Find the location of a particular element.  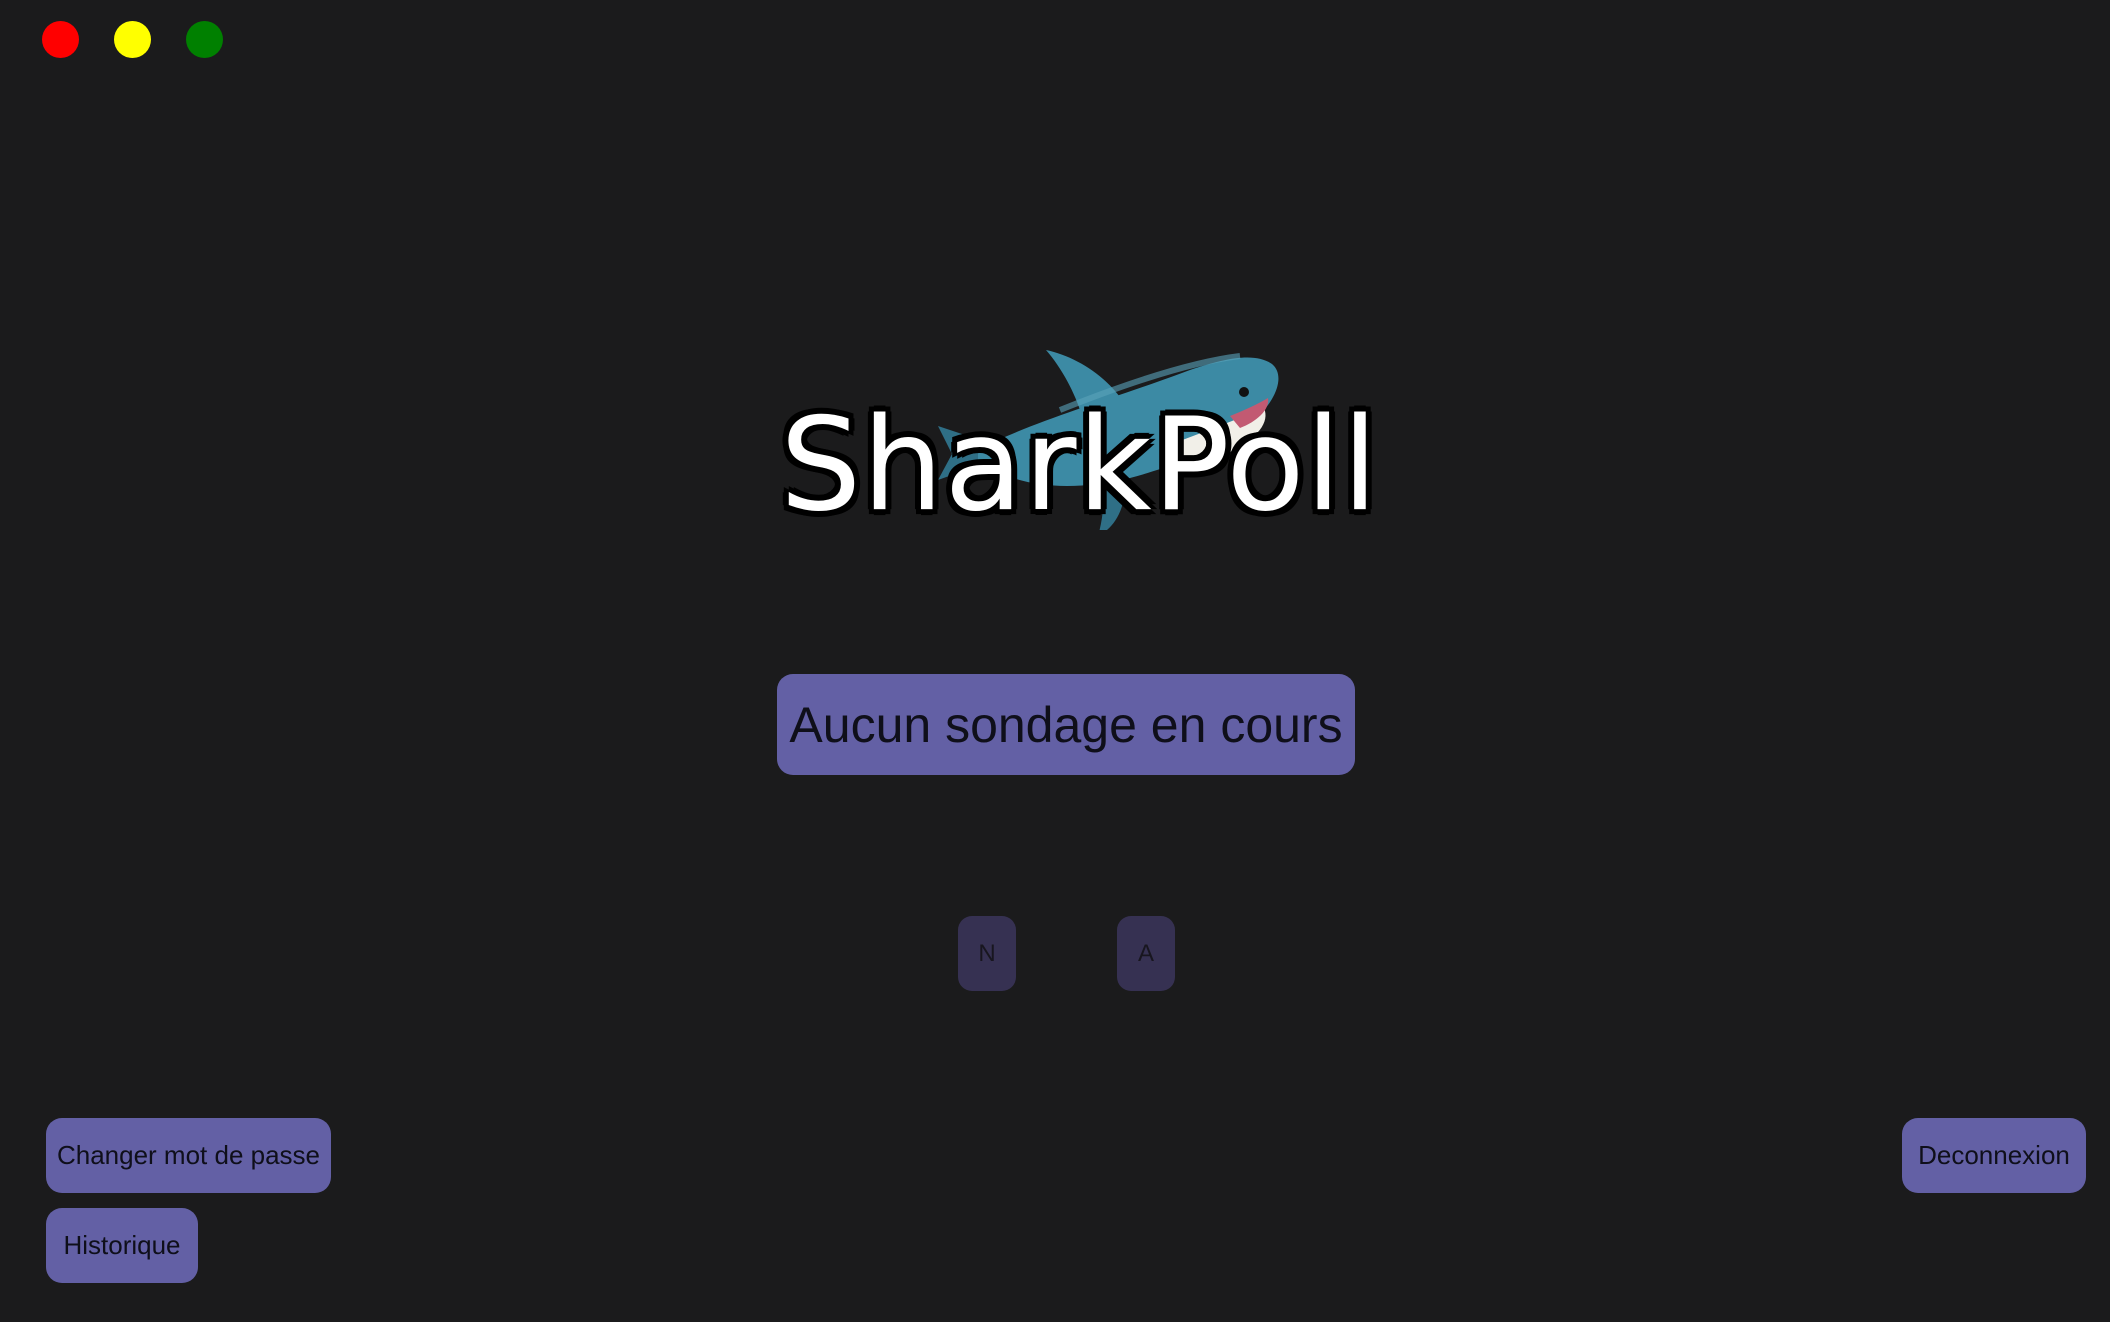

poll-status-banner: Aucun sondage en cours is located at coordinates (1066, 724).